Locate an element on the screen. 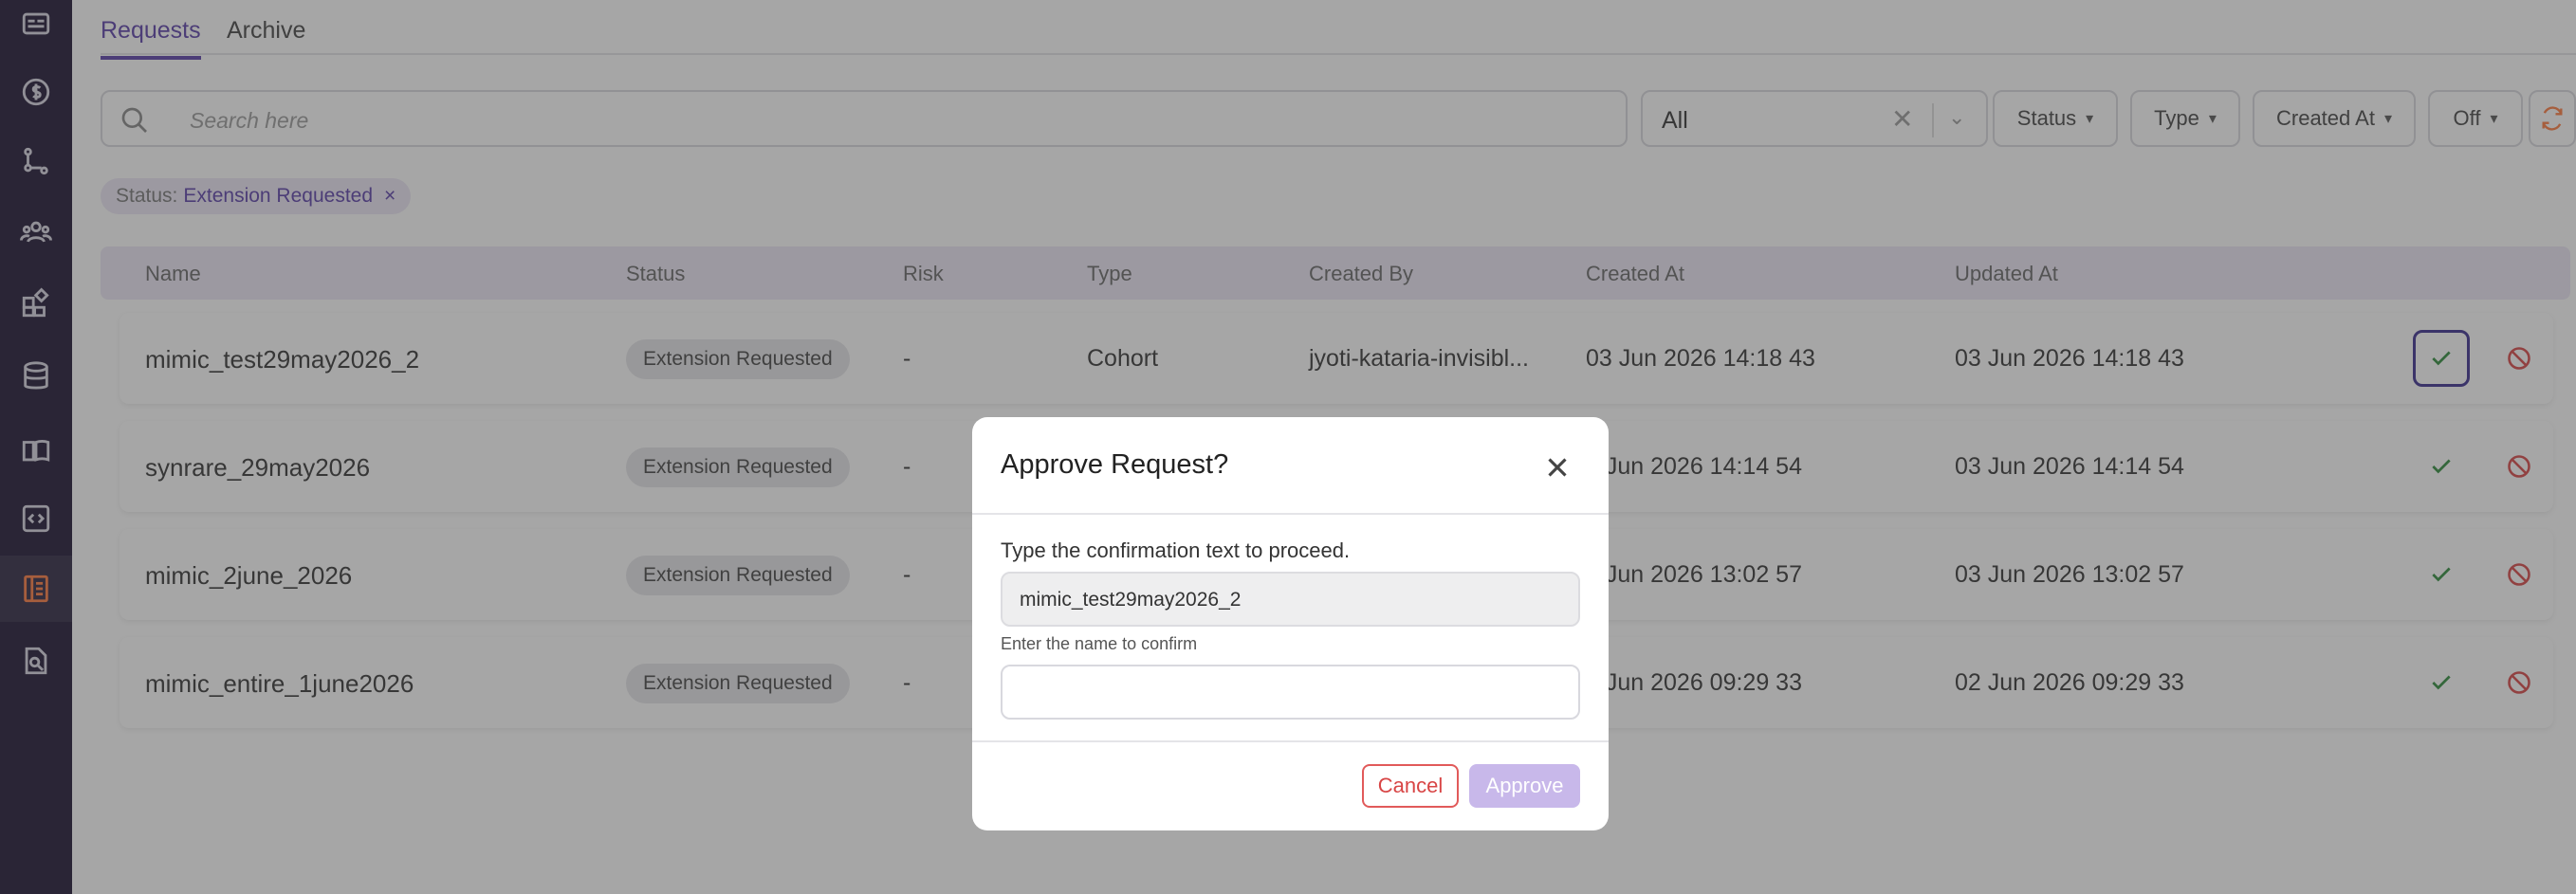  confirmation-text: mimic_test29may2026_2 is located at coordinates (1131, 600).